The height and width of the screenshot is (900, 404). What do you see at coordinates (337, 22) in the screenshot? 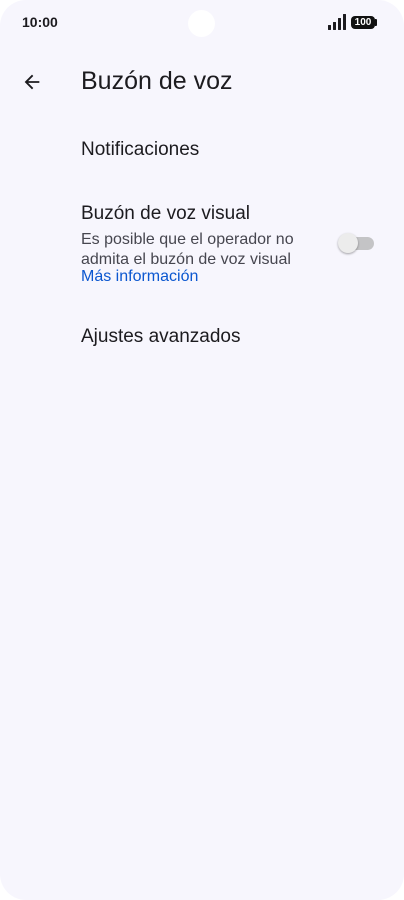
I see `signal-icon` at bounding box center [337, 22].